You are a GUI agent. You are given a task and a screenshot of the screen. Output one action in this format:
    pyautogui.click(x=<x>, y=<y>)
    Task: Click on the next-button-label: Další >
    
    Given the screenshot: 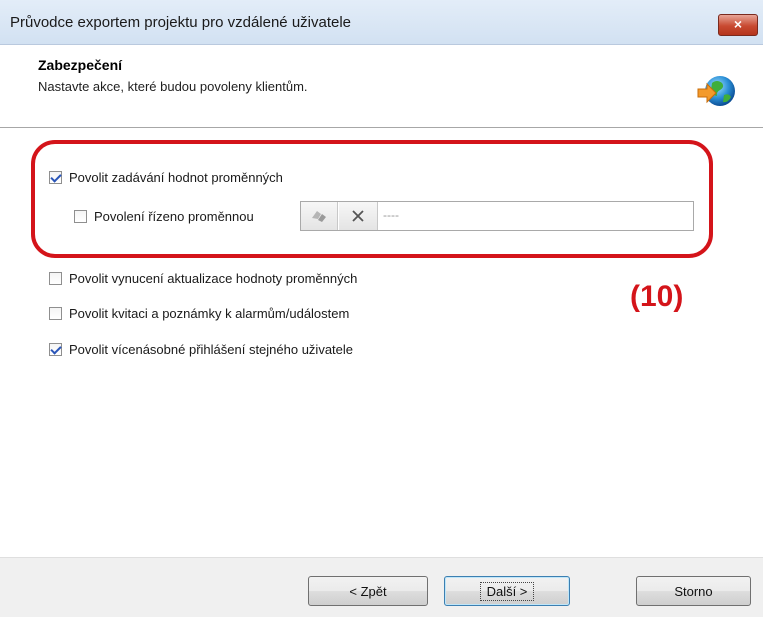 What is the action you would take?
    pyautogui.click(x=507, y=591)
    